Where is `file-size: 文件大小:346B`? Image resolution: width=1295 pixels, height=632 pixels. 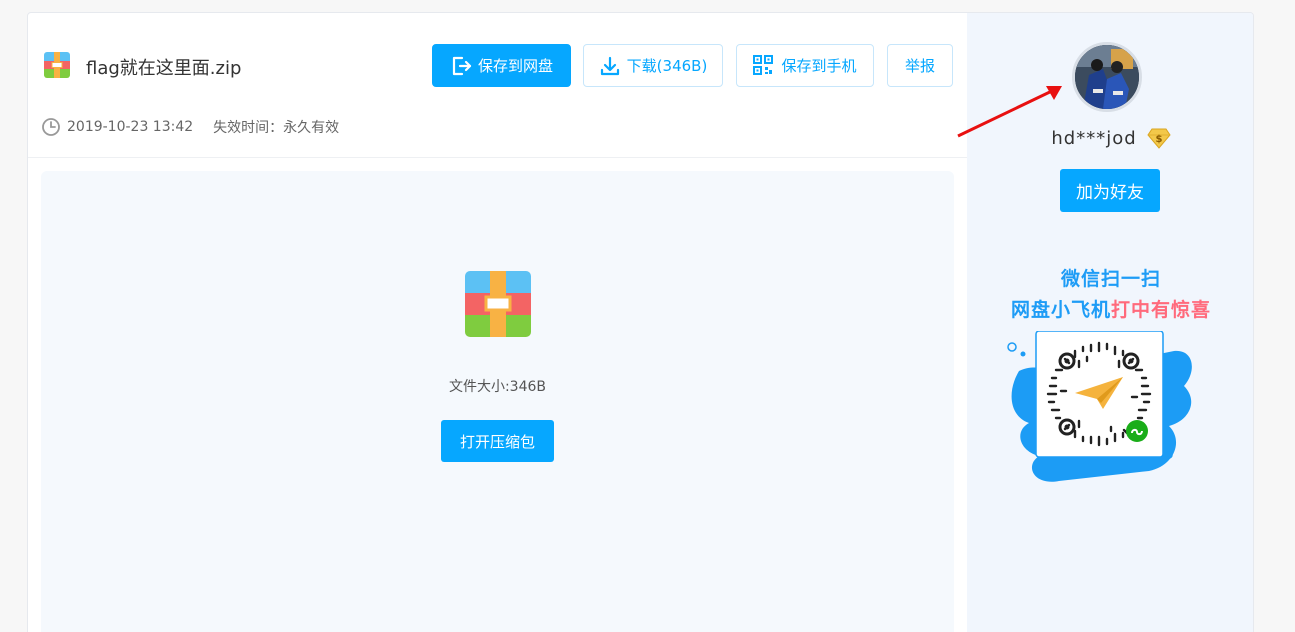
file-size: 文件大小:346B is located at coordinates (497, 387).